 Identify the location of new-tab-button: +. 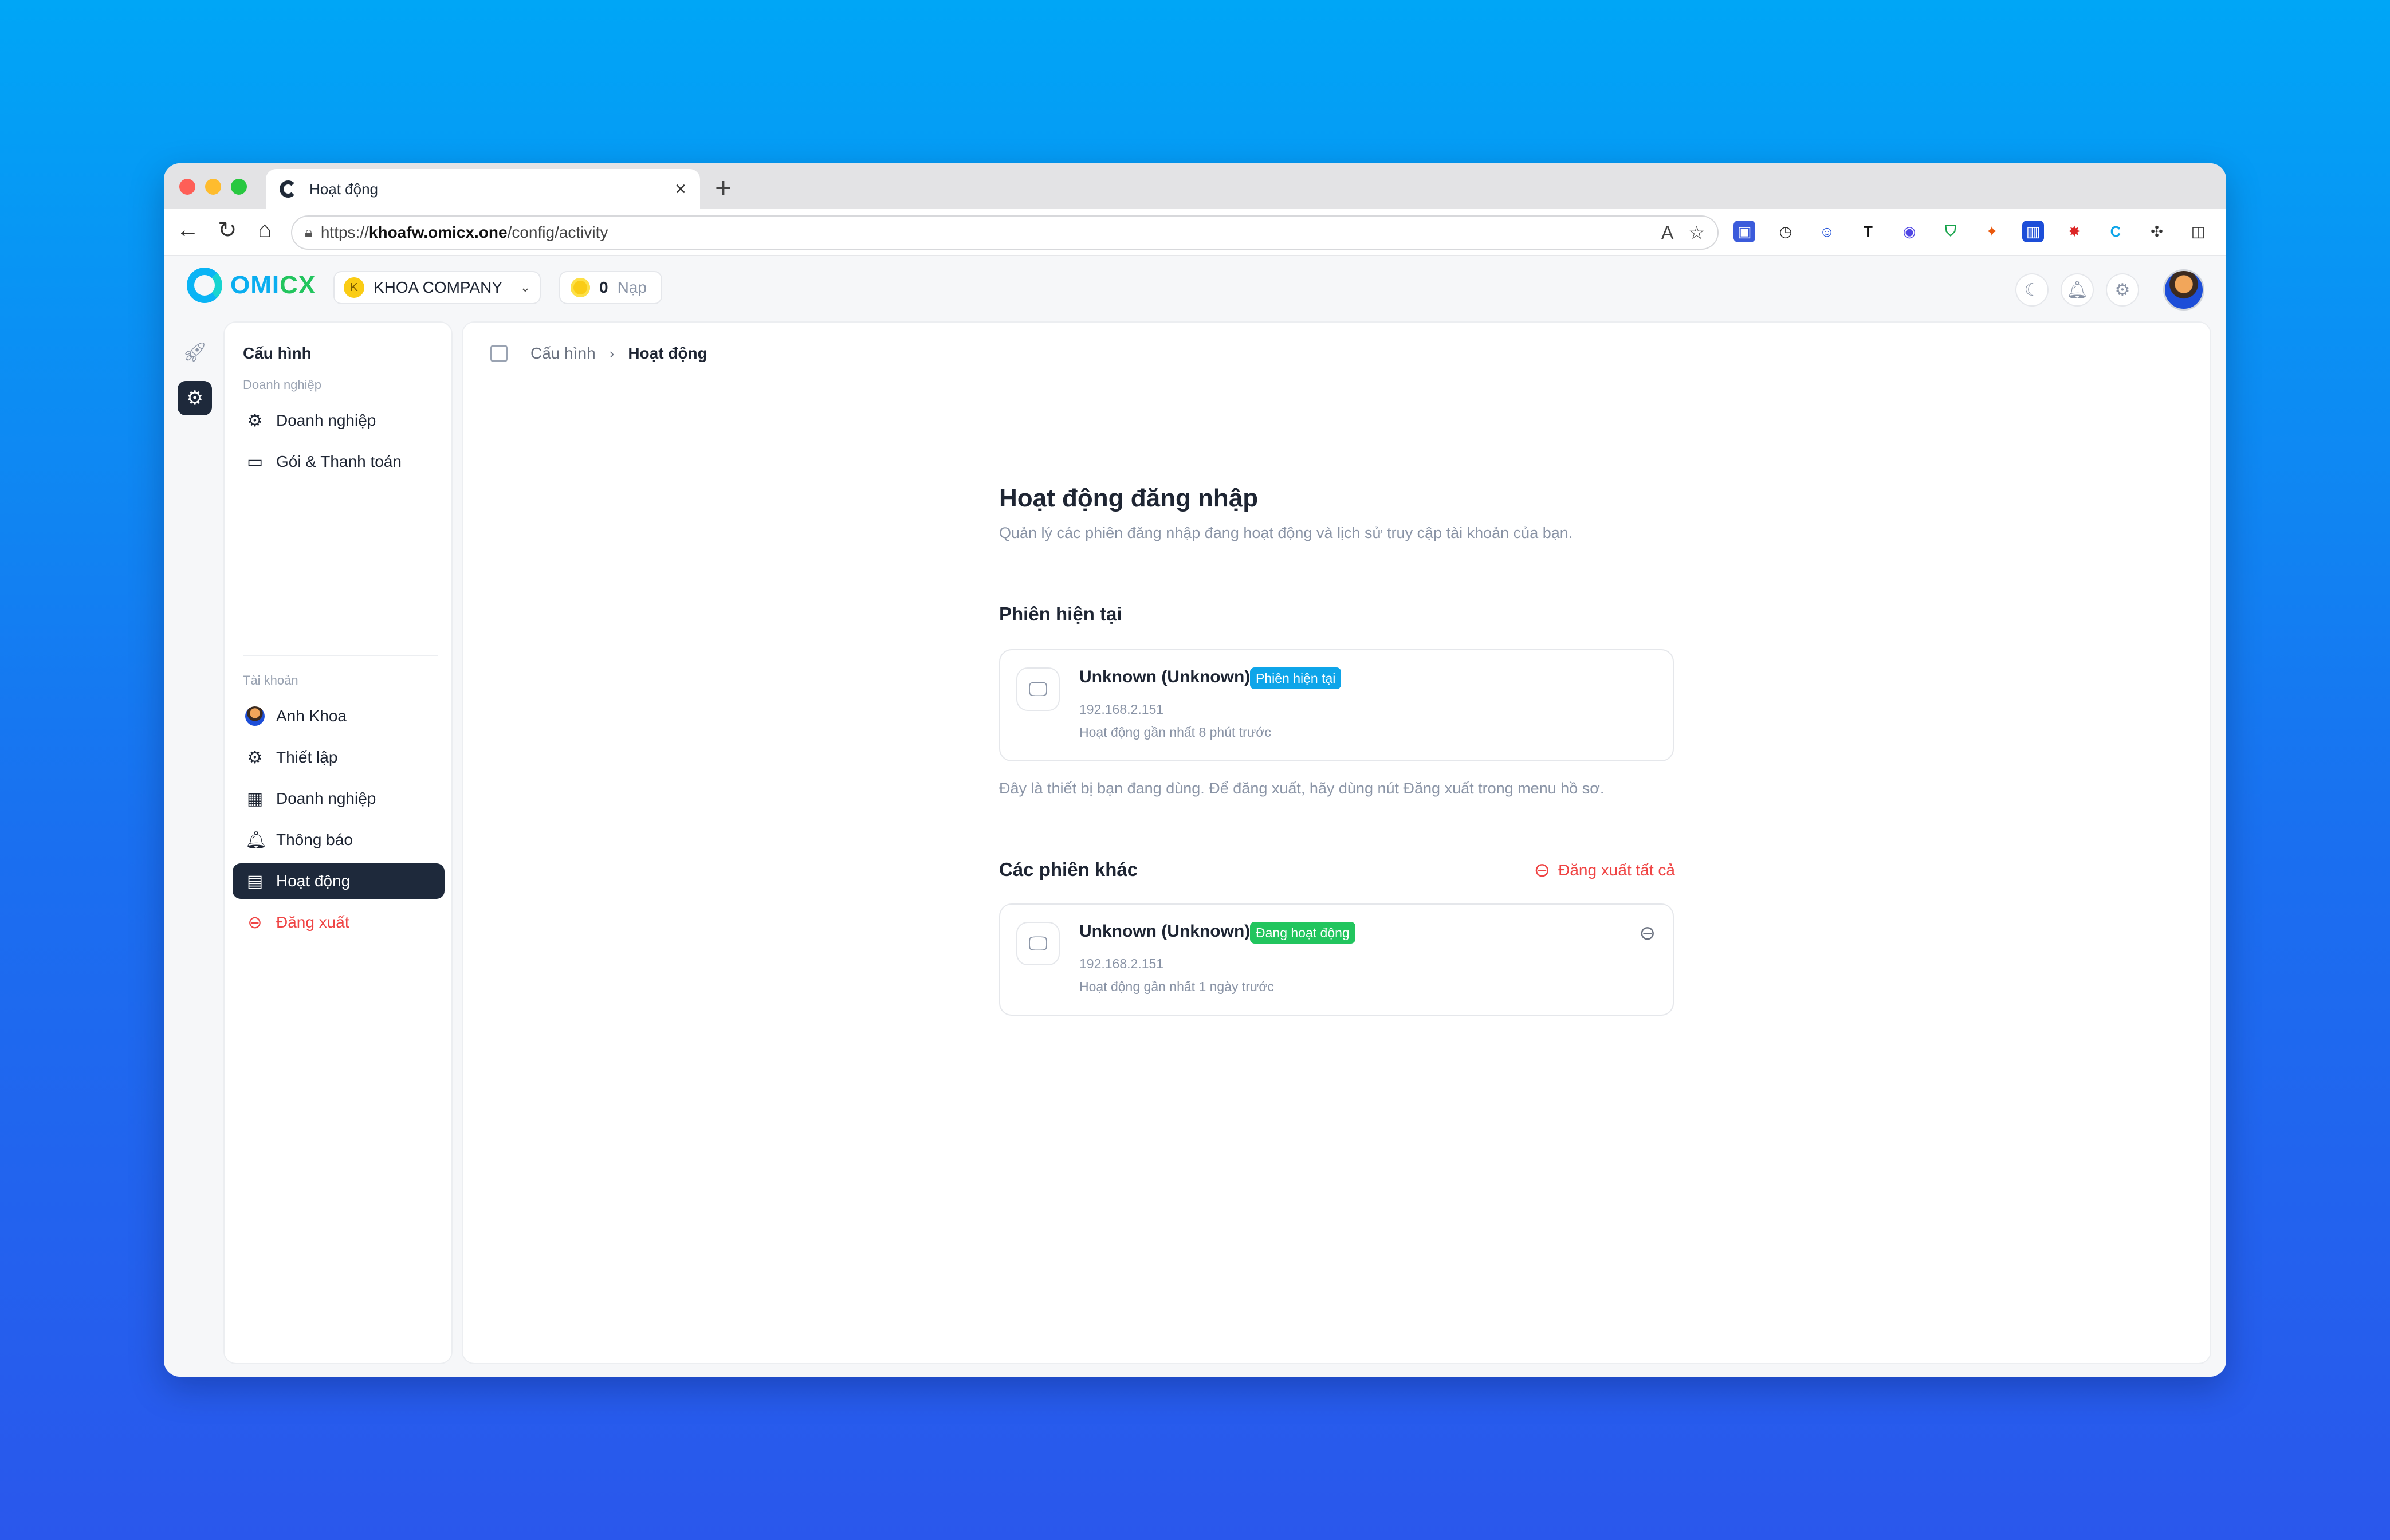
(723, 188).